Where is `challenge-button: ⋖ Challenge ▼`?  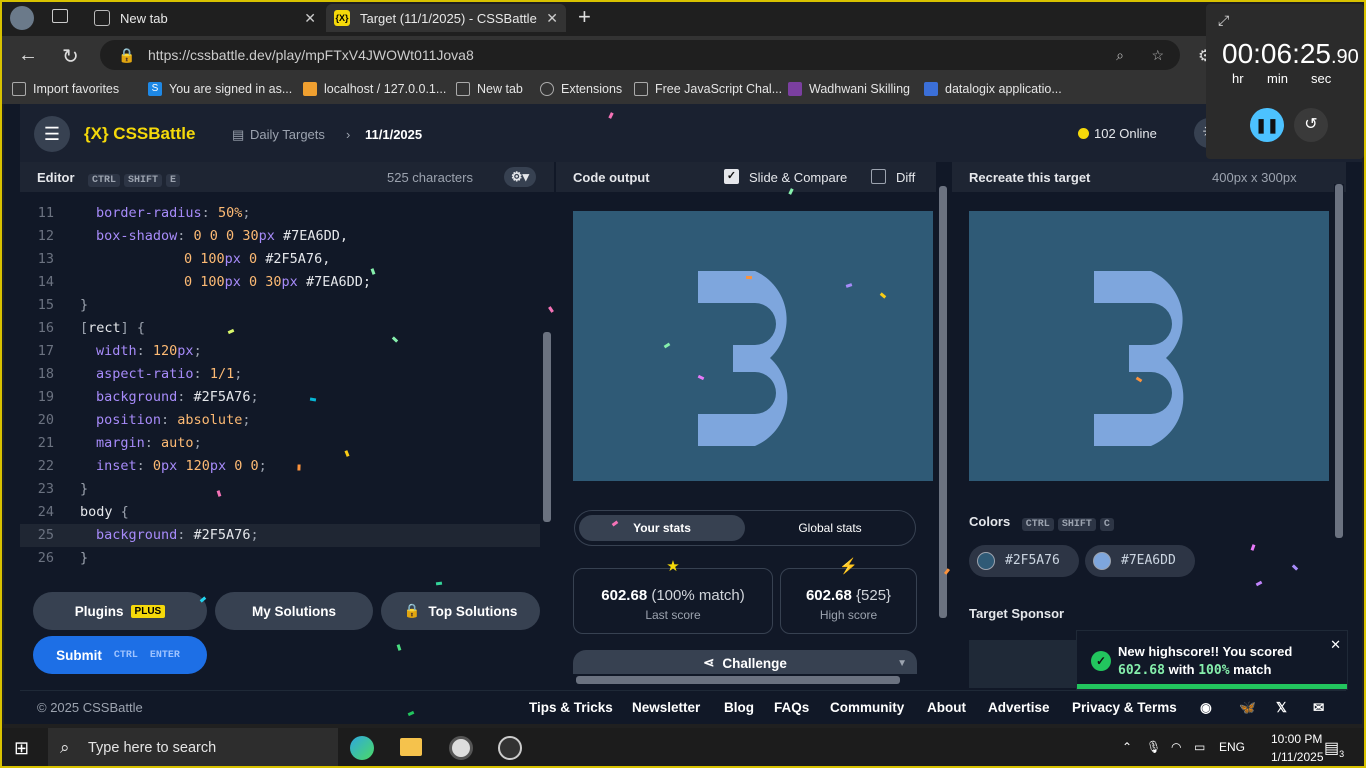
challenge-button: ⋖ Challenge ▼ is located at coordinates (745, 663).